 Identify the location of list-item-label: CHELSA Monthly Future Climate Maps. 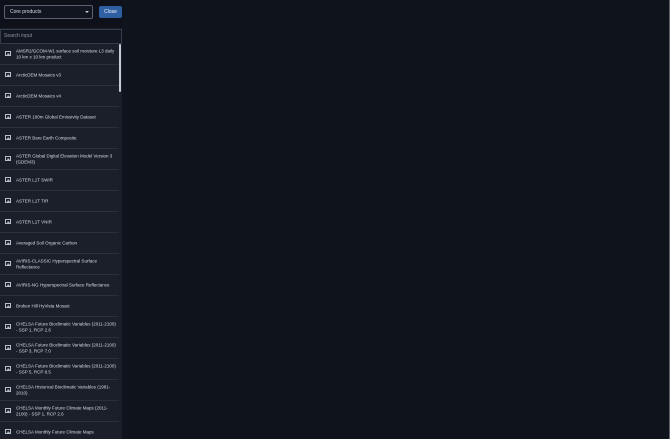
(55, 432).